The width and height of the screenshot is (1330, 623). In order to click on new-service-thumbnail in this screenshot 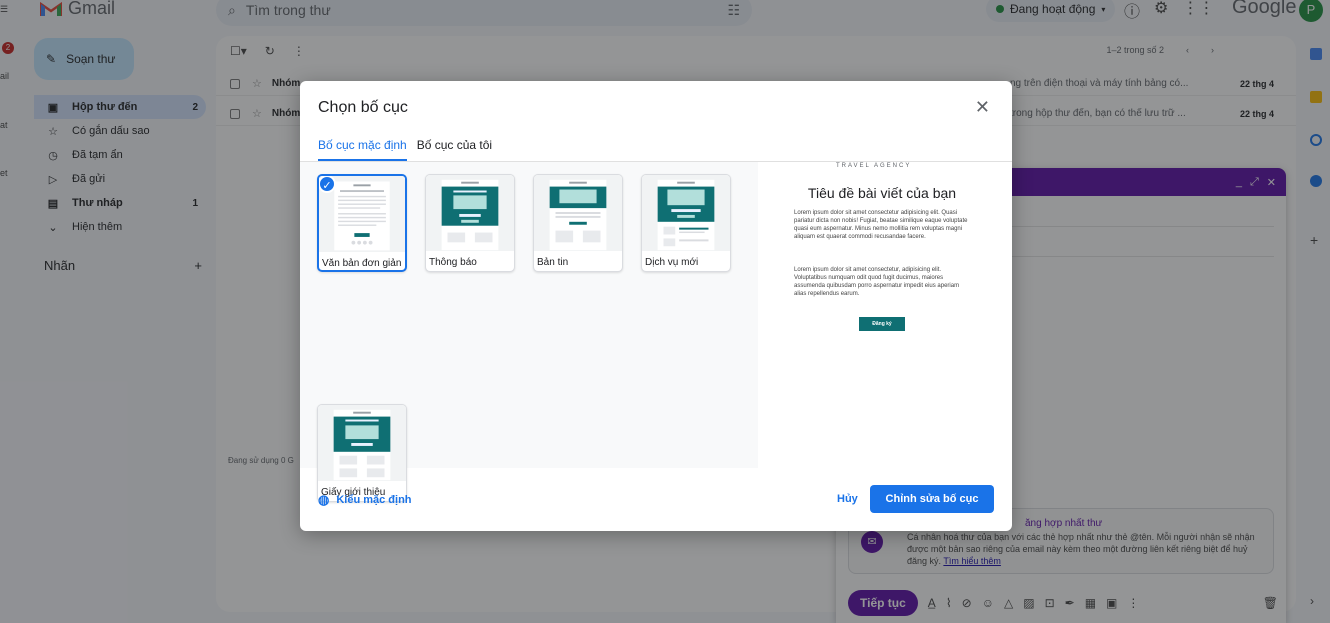, I will do `click(686, 213)`.